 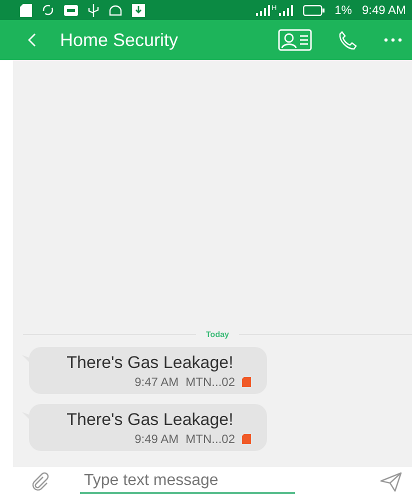 I want to click on send-icon, so click(x=391, y=482).